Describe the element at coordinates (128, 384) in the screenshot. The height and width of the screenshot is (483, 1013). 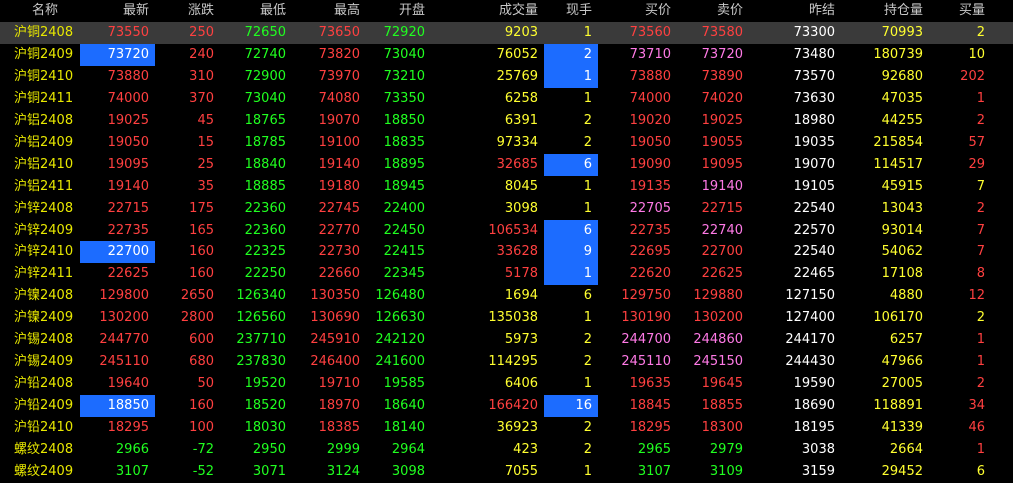
I see `cell-latest: 19640` at that location.